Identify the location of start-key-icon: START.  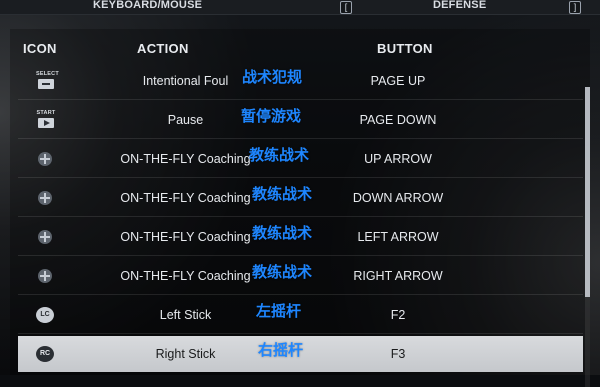
(51, 120).